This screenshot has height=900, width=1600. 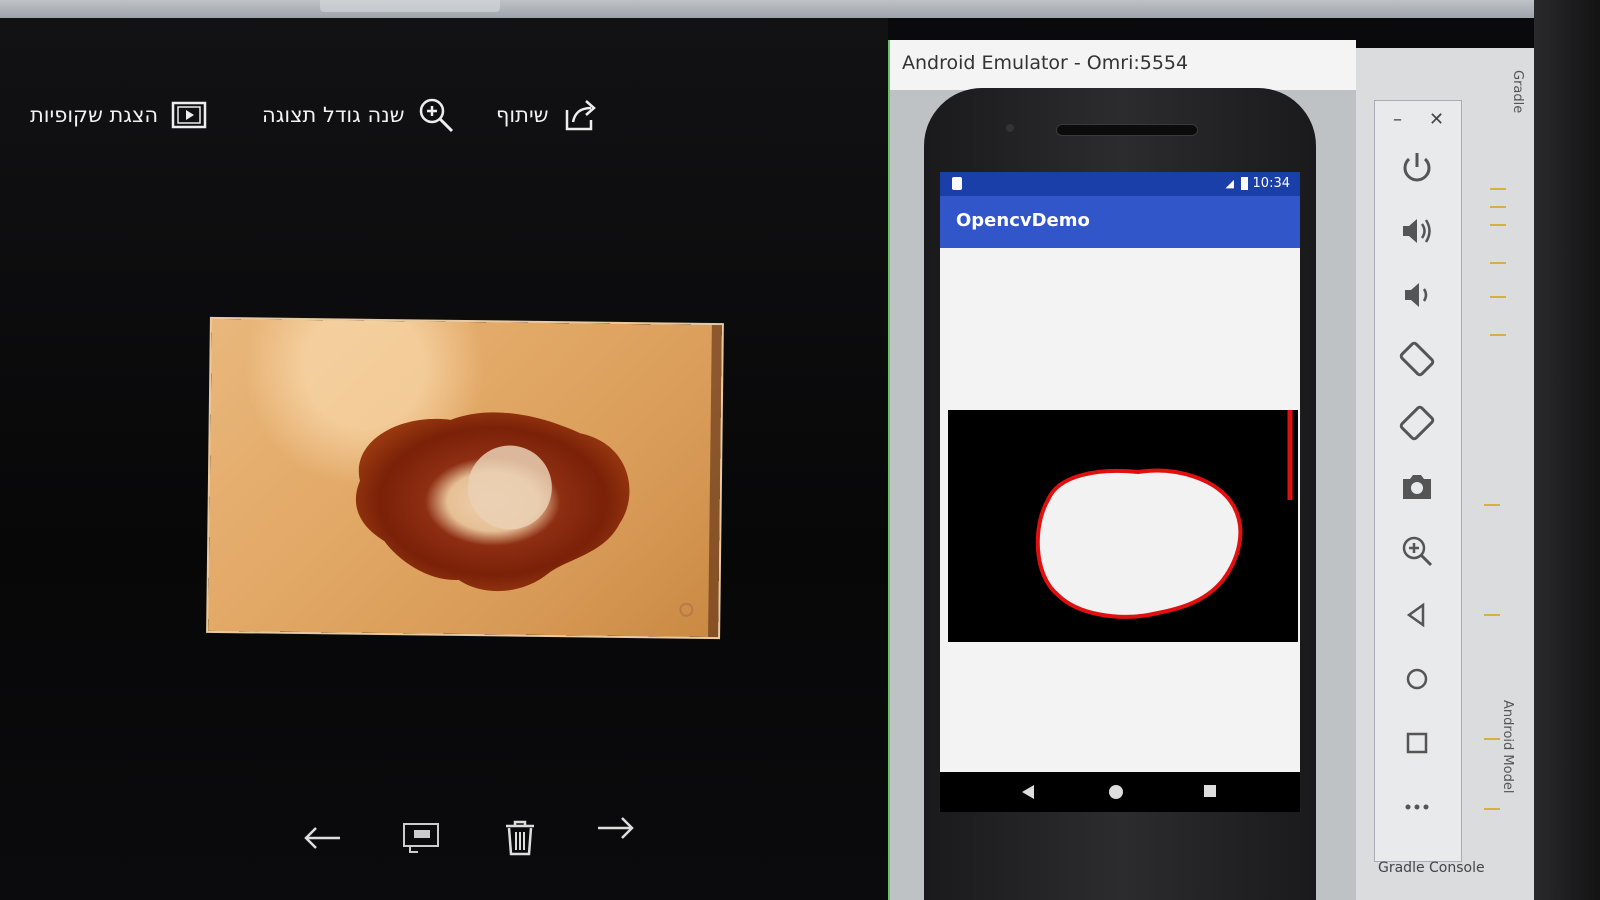 What do you see at coordinates (436, 115) in the screenshot?
I see `zoom-in-icon` at bounding box center [436, 115].